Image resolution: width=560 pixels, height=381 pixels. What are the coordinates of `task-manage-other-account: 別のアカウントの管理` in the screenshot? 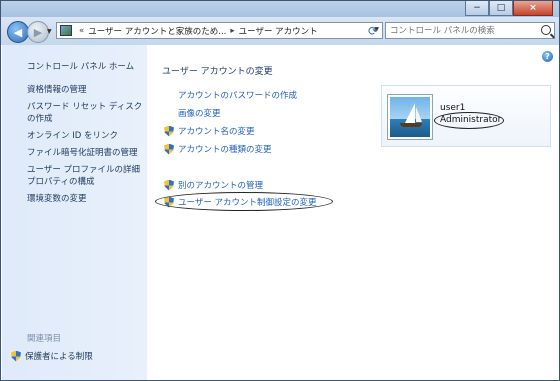 It's located at (213, 185).